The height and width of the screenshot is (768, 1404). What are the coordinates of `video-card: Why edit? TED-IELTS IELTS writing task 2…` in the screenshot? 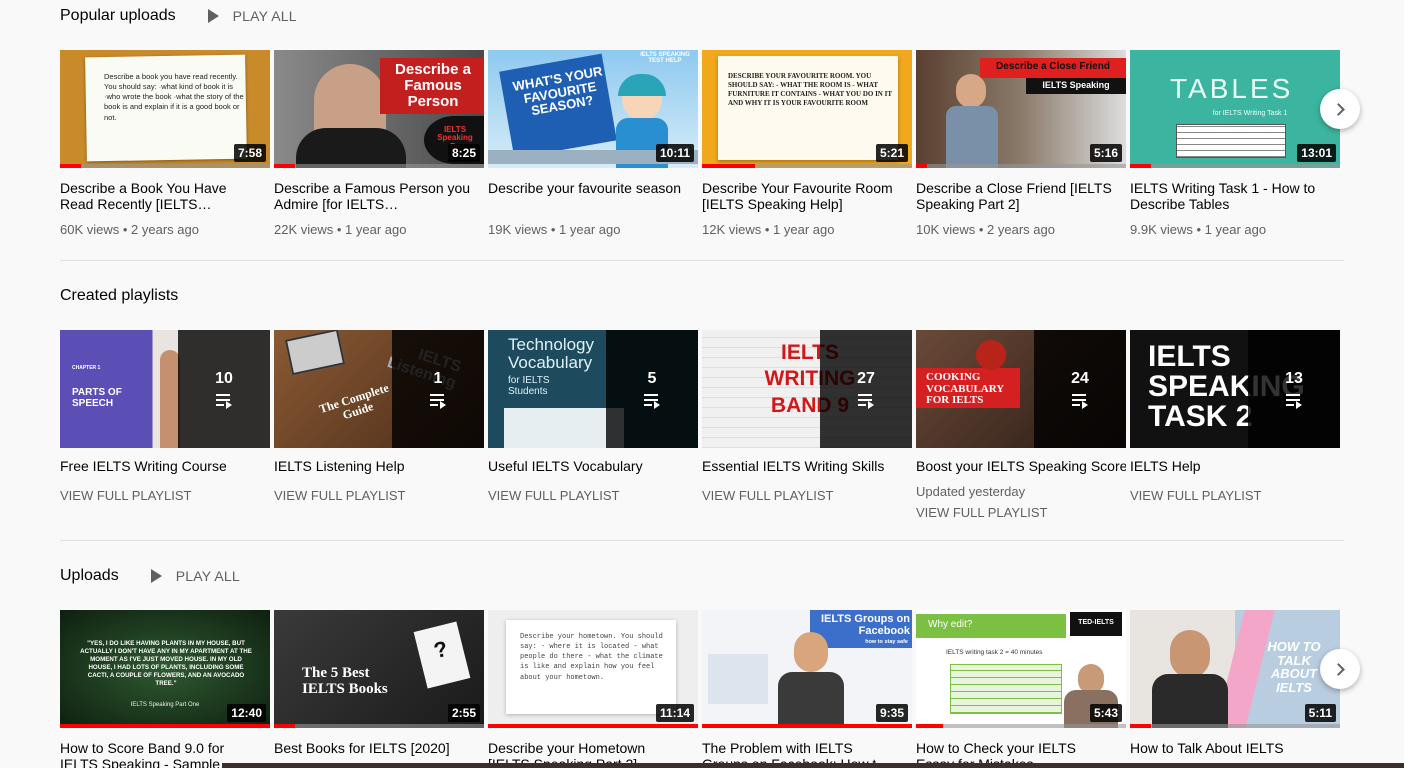 It's located at (1021, 689).